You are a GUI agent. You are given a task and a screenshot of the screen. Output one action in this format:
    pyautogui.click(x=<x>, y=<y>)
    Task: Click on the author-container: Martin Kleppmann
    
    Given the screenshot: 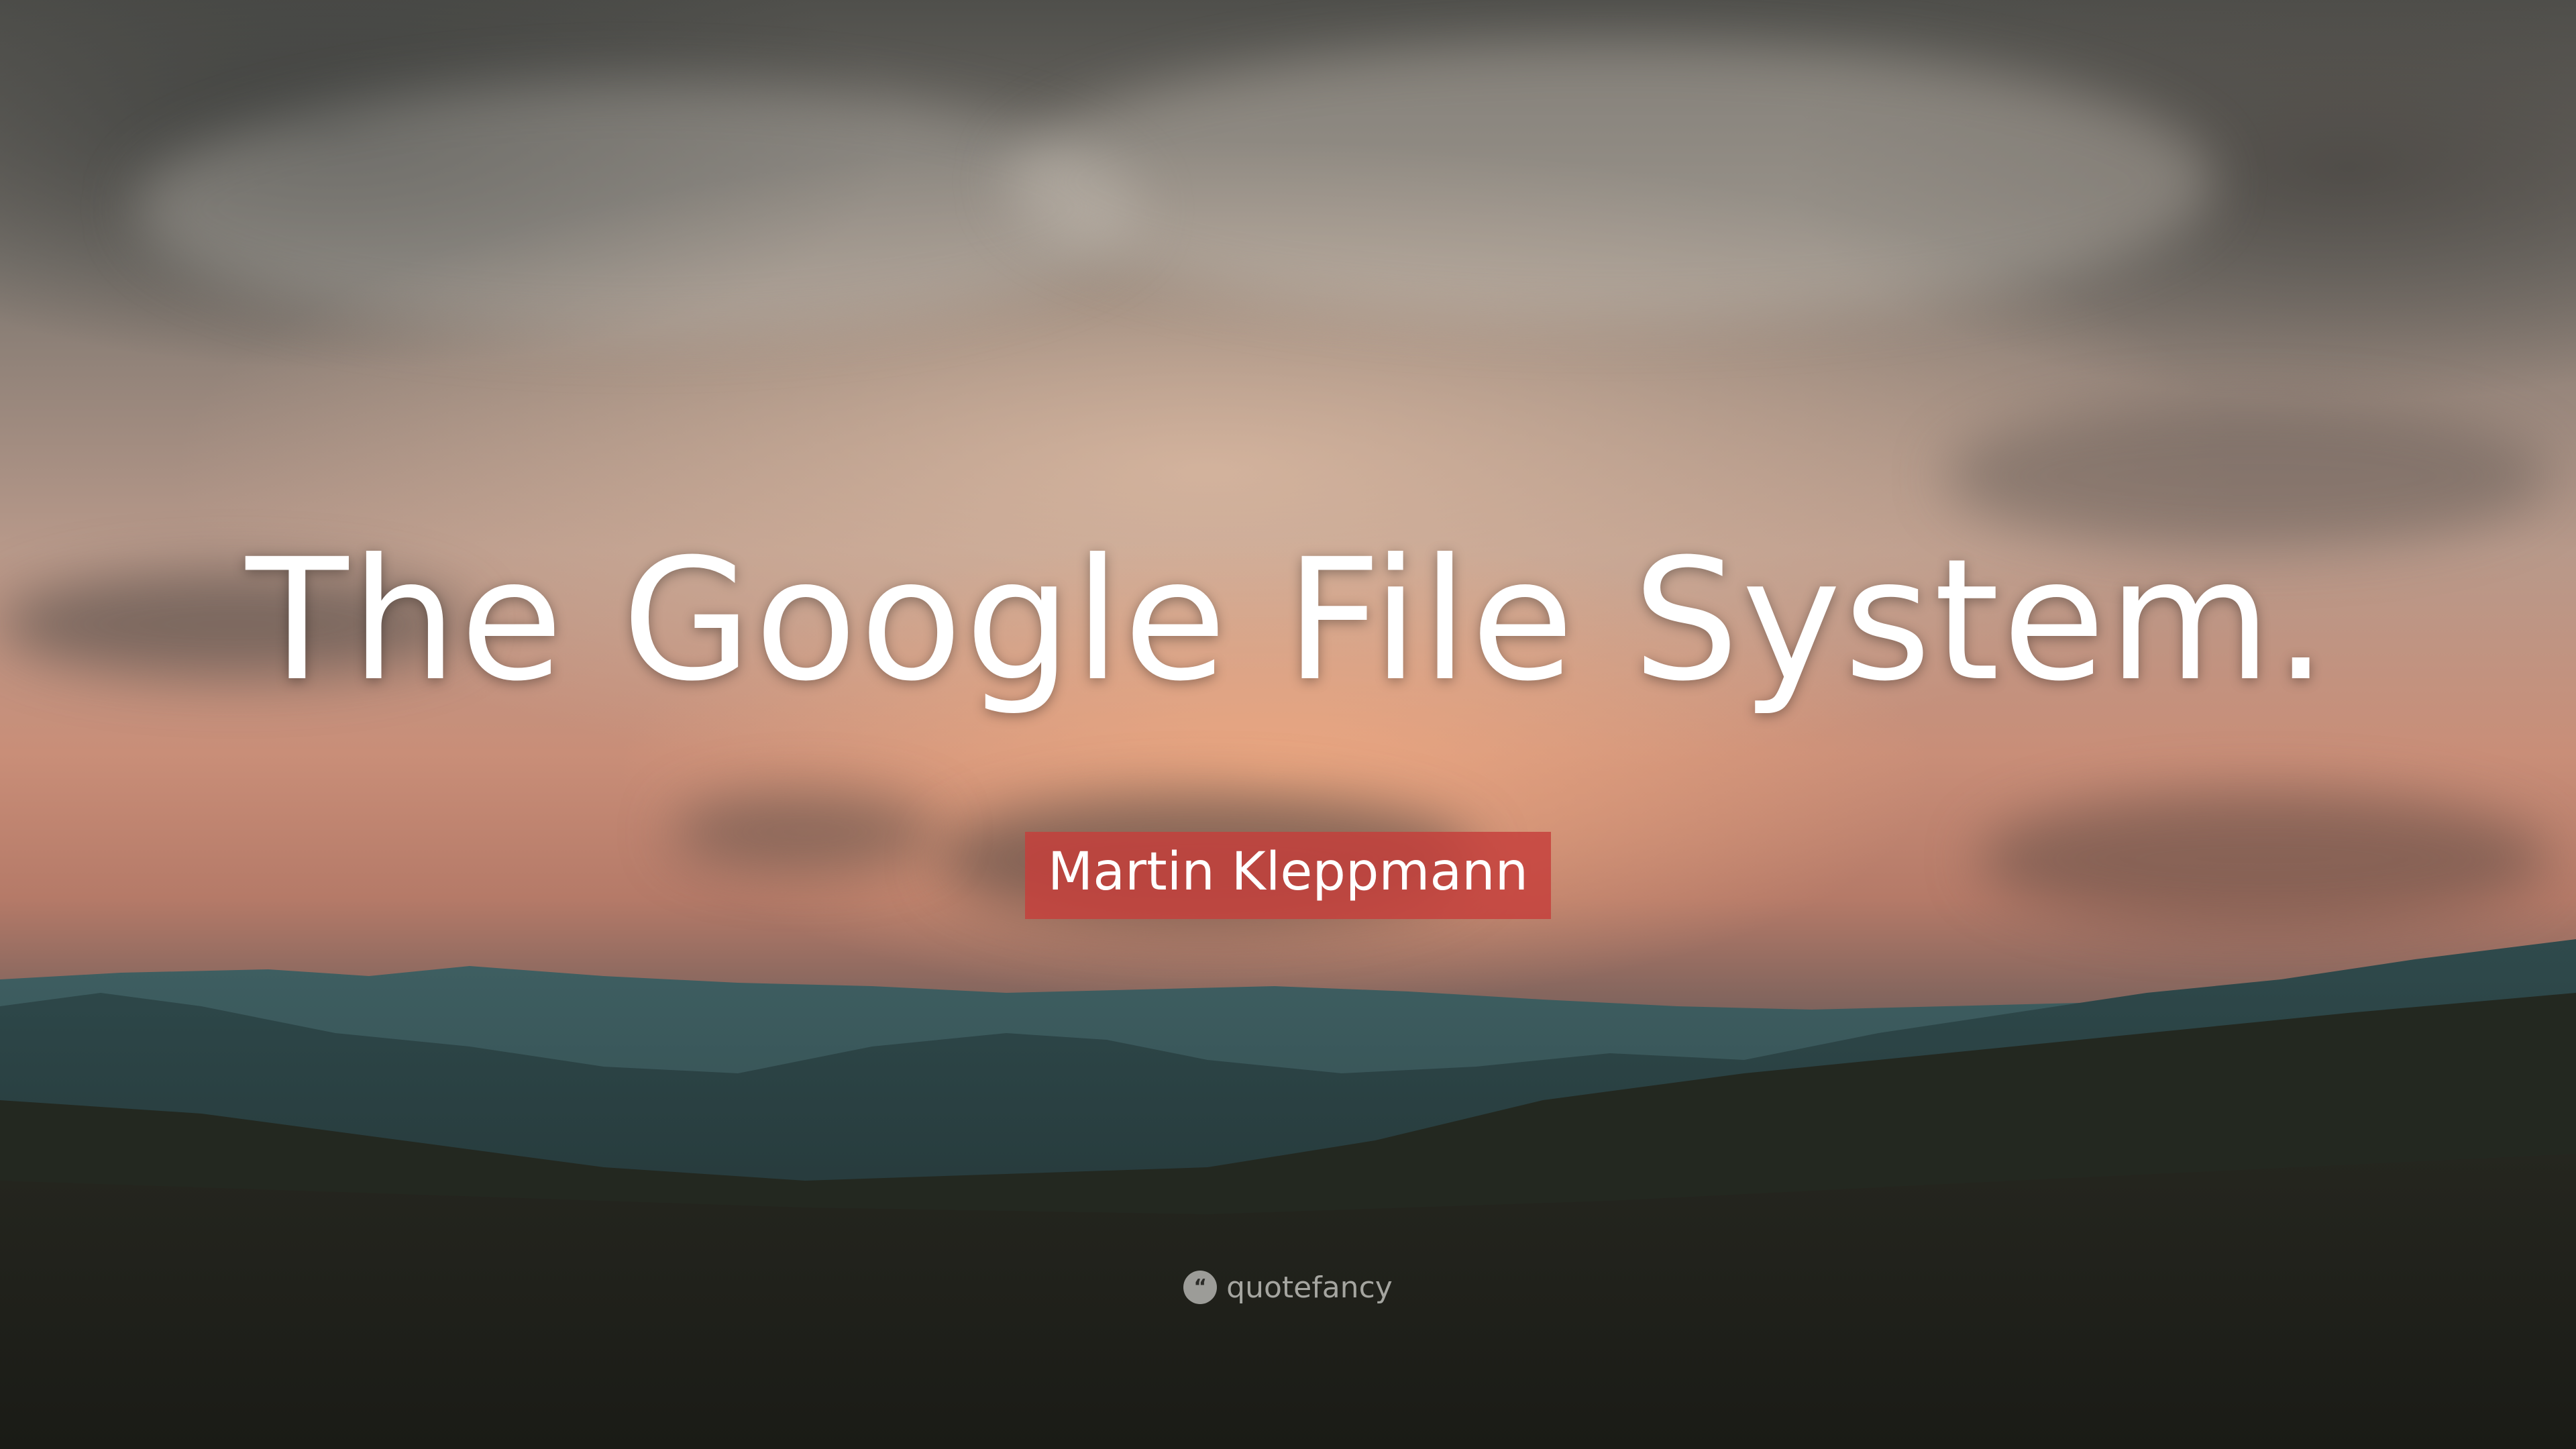 What is the action you would take?
    pyautogui.click(x=1288, y=875)
    